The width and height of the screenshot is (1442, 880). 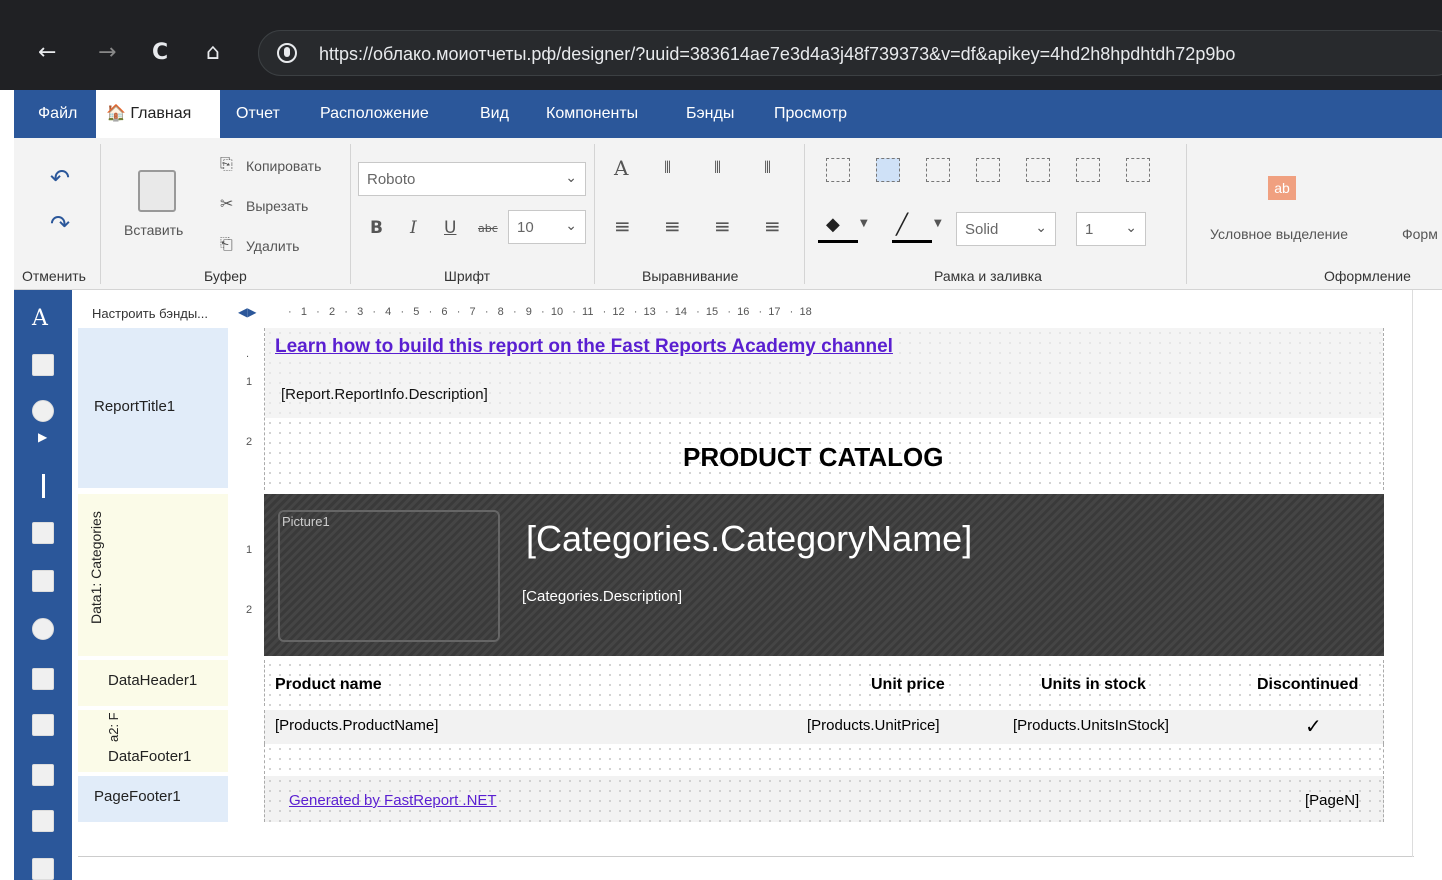 What do you see at coordinates (1307, 685) in the screenshot?
I see `header-discontinued: Discontinued` at bounding box center [1307, 685].